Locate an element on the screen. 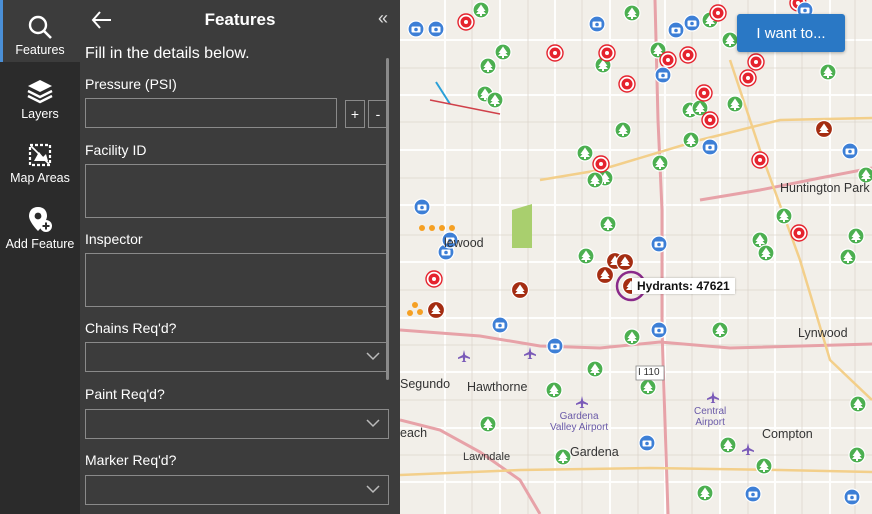  highway-shield-label: I 110 is located at coordinates (649, 372).